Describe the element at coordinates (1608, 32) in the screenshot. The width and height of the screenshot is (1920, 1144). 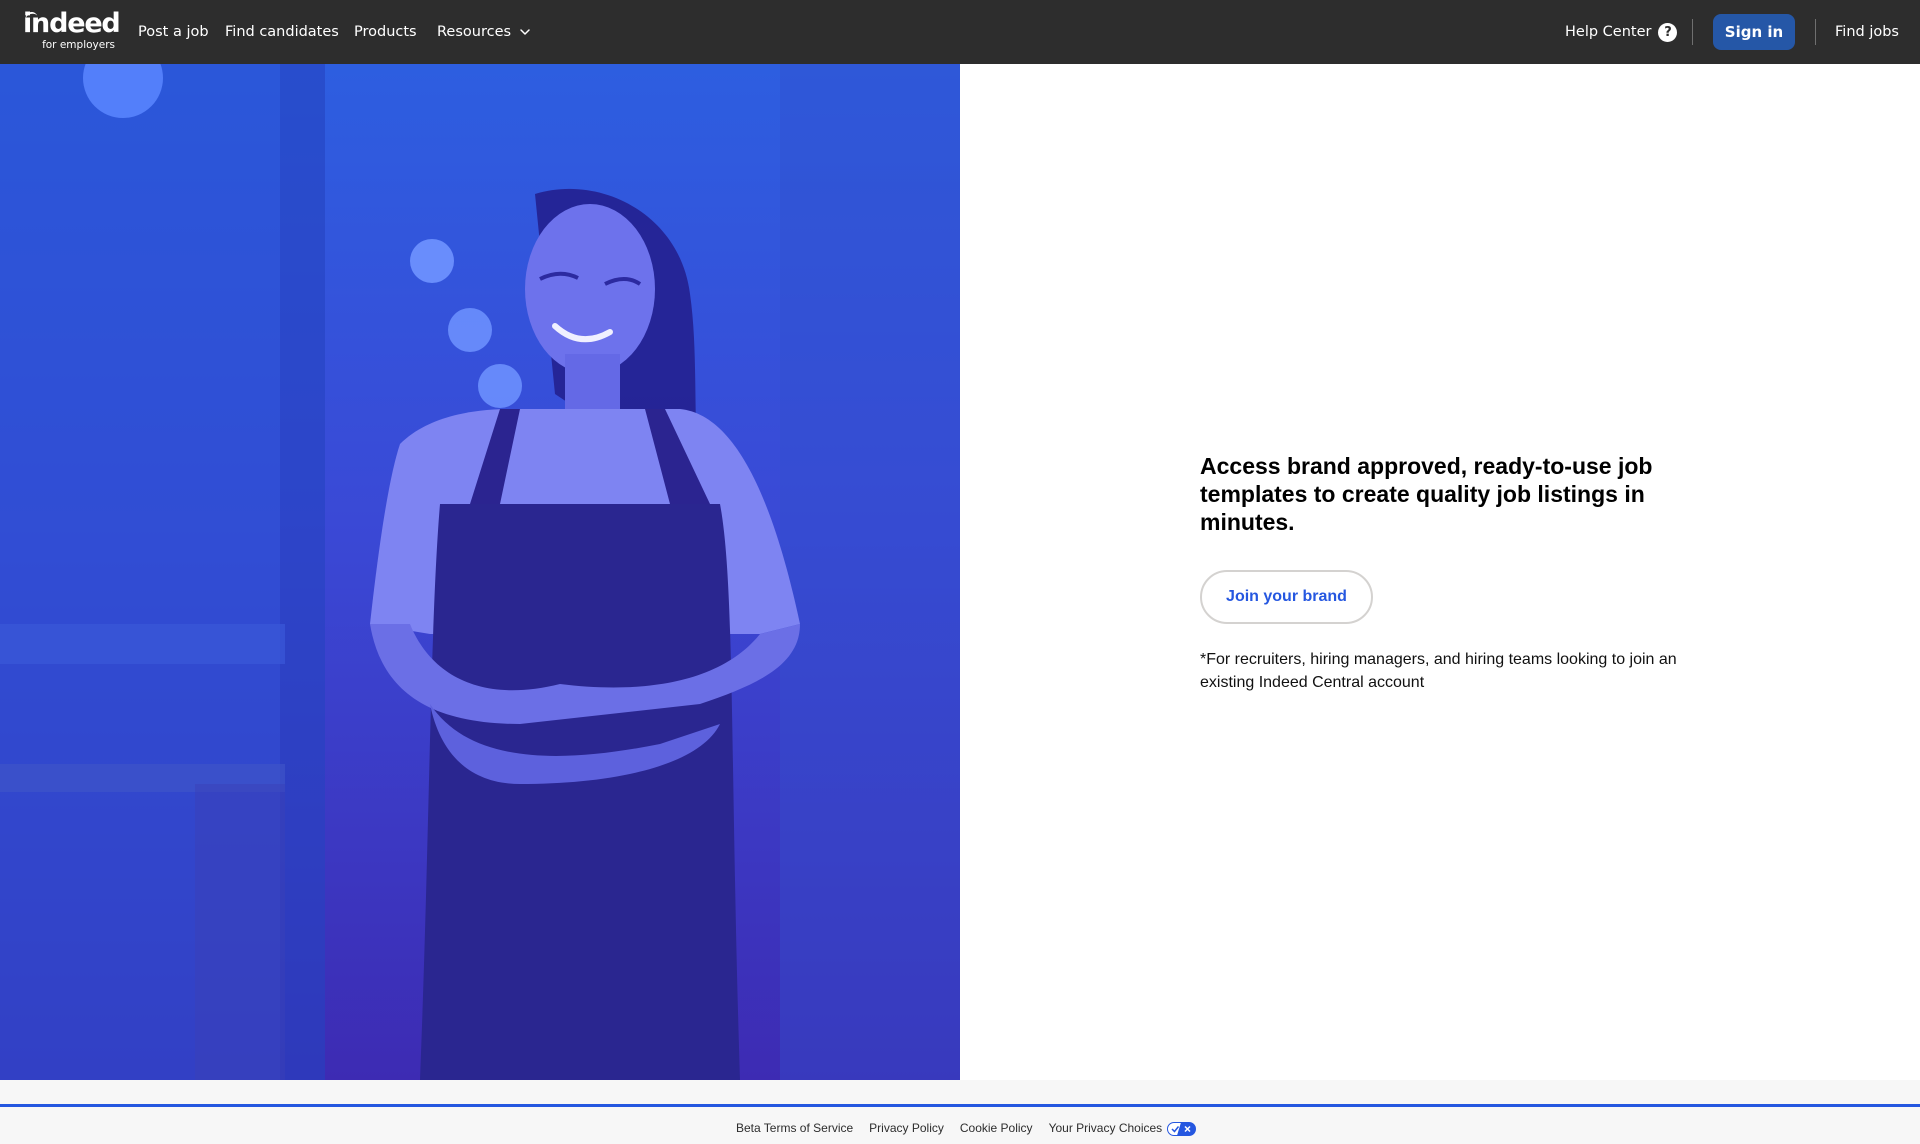
I see `help-center-label: Help Center` at that location.